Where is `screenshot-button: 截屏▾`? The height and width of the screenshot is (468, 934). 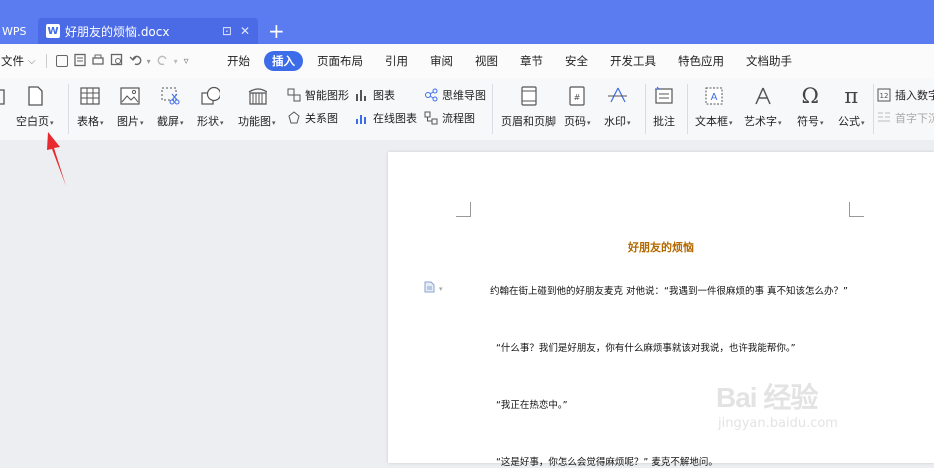 screenshot-button: 截屏▾ is located at coordinates (170, 109).